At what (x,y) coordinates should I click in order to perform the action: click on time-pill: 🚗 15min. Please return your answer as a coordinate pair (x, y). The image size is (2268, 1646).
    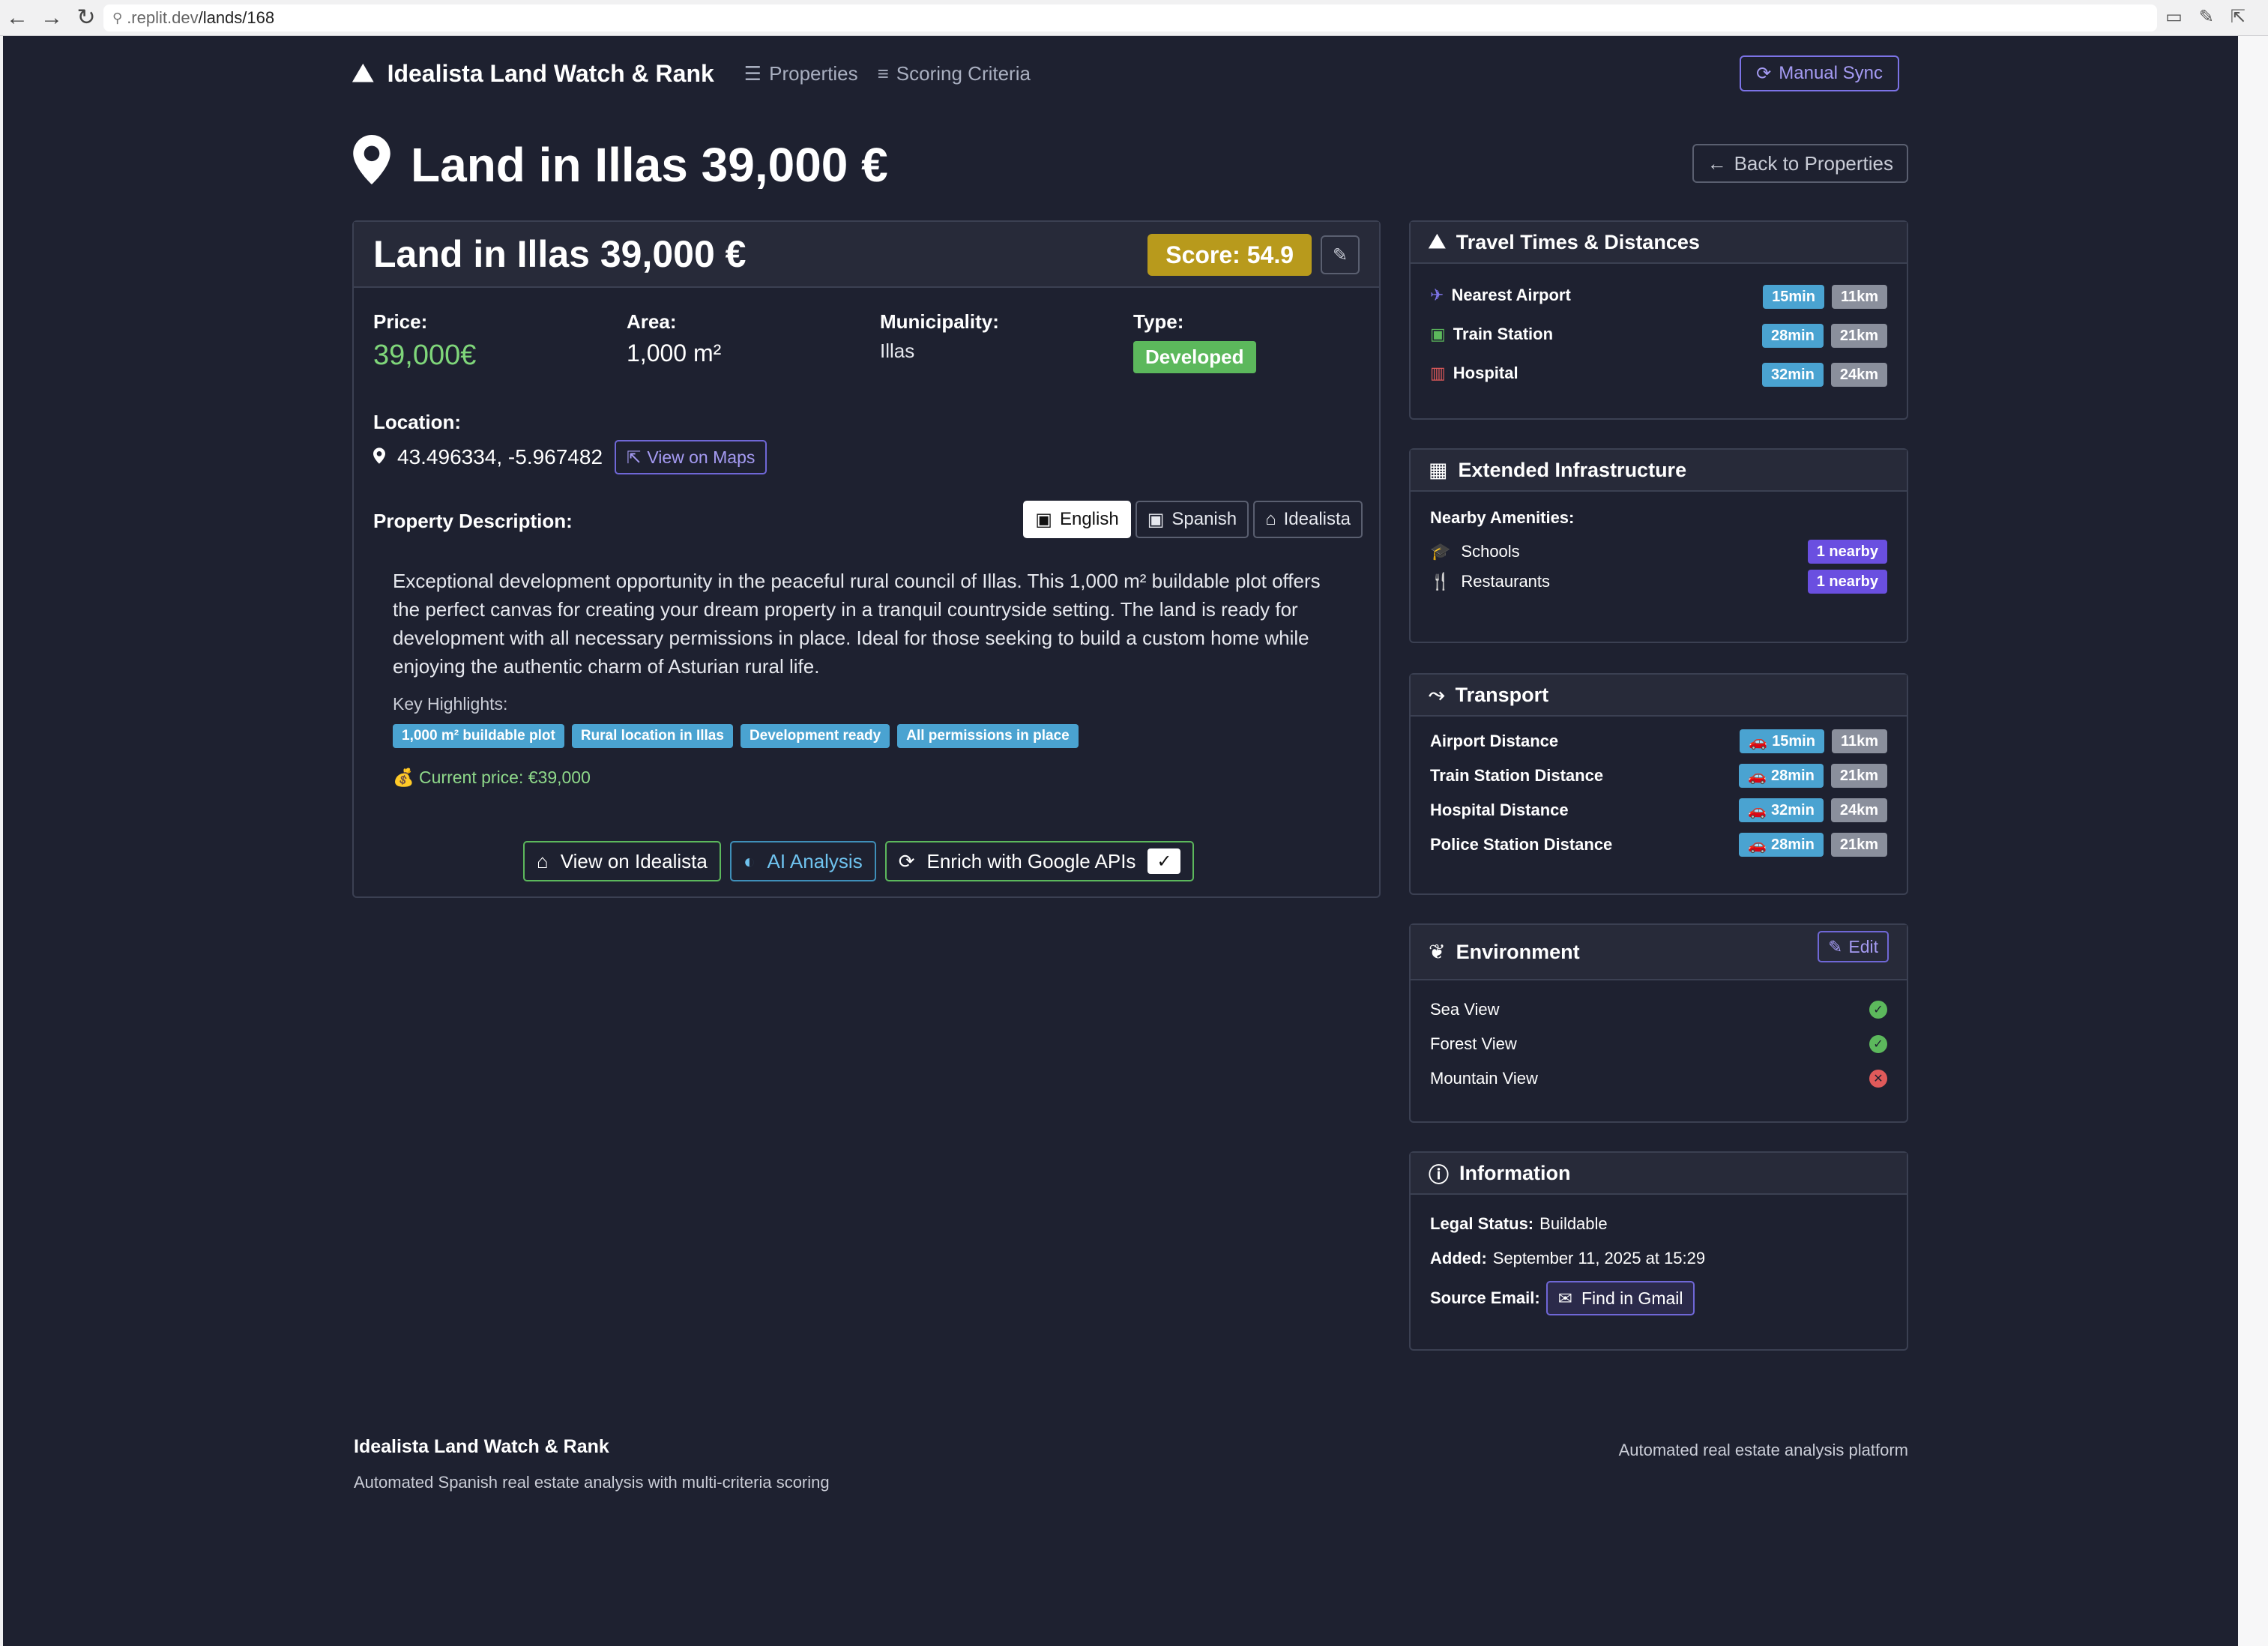
    Looking at the image, I should click on (1782, 741).